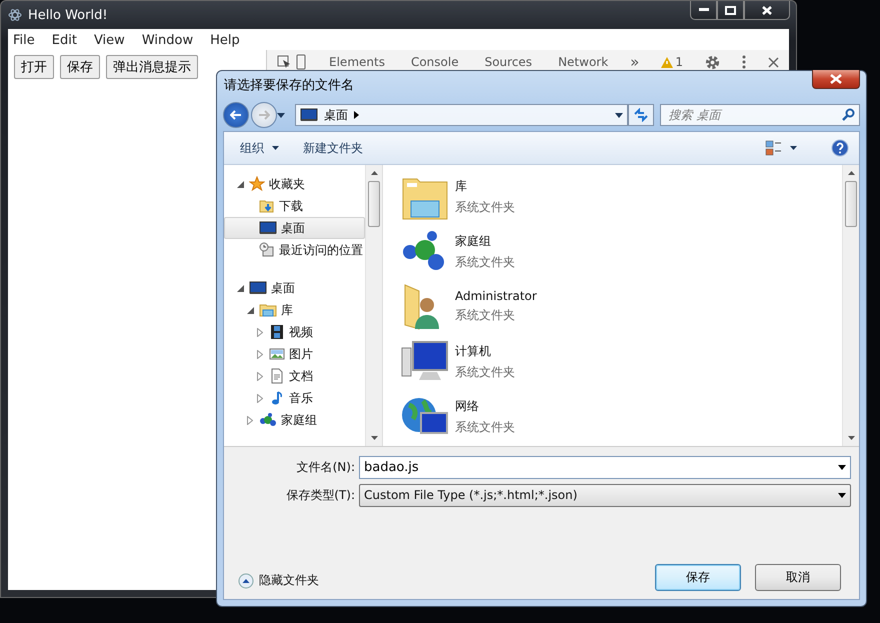  What do you see at coordinates (496, 296) in the screenshot?
I see `file-name: Administrator` at bounding box center [496, 296].